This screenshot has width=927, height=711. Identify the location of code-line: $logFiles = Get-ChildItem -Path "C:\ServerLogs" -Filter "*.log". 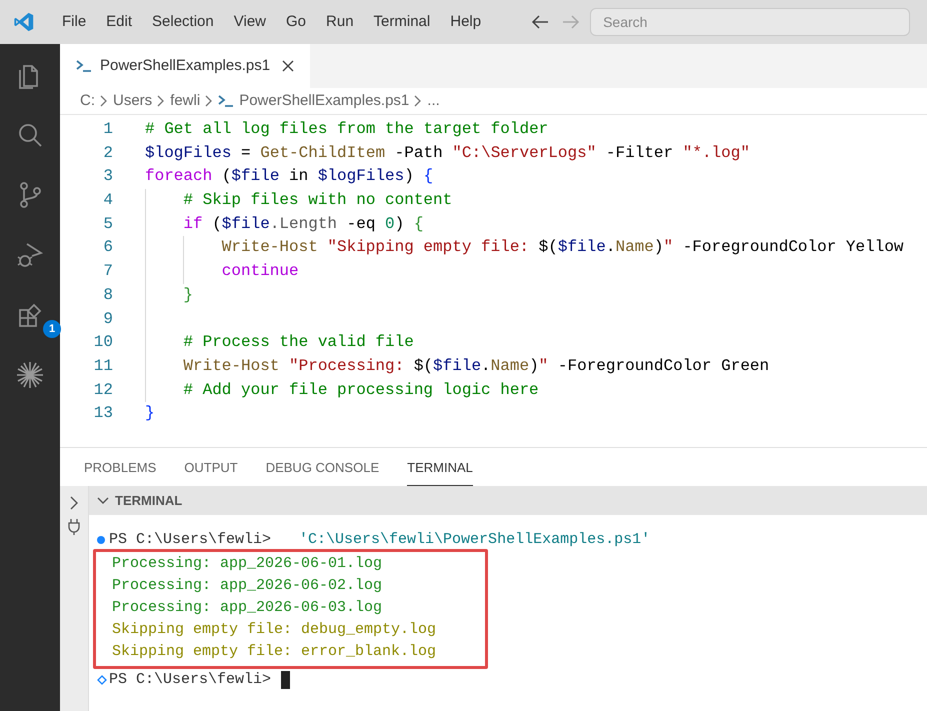
(447, 153).